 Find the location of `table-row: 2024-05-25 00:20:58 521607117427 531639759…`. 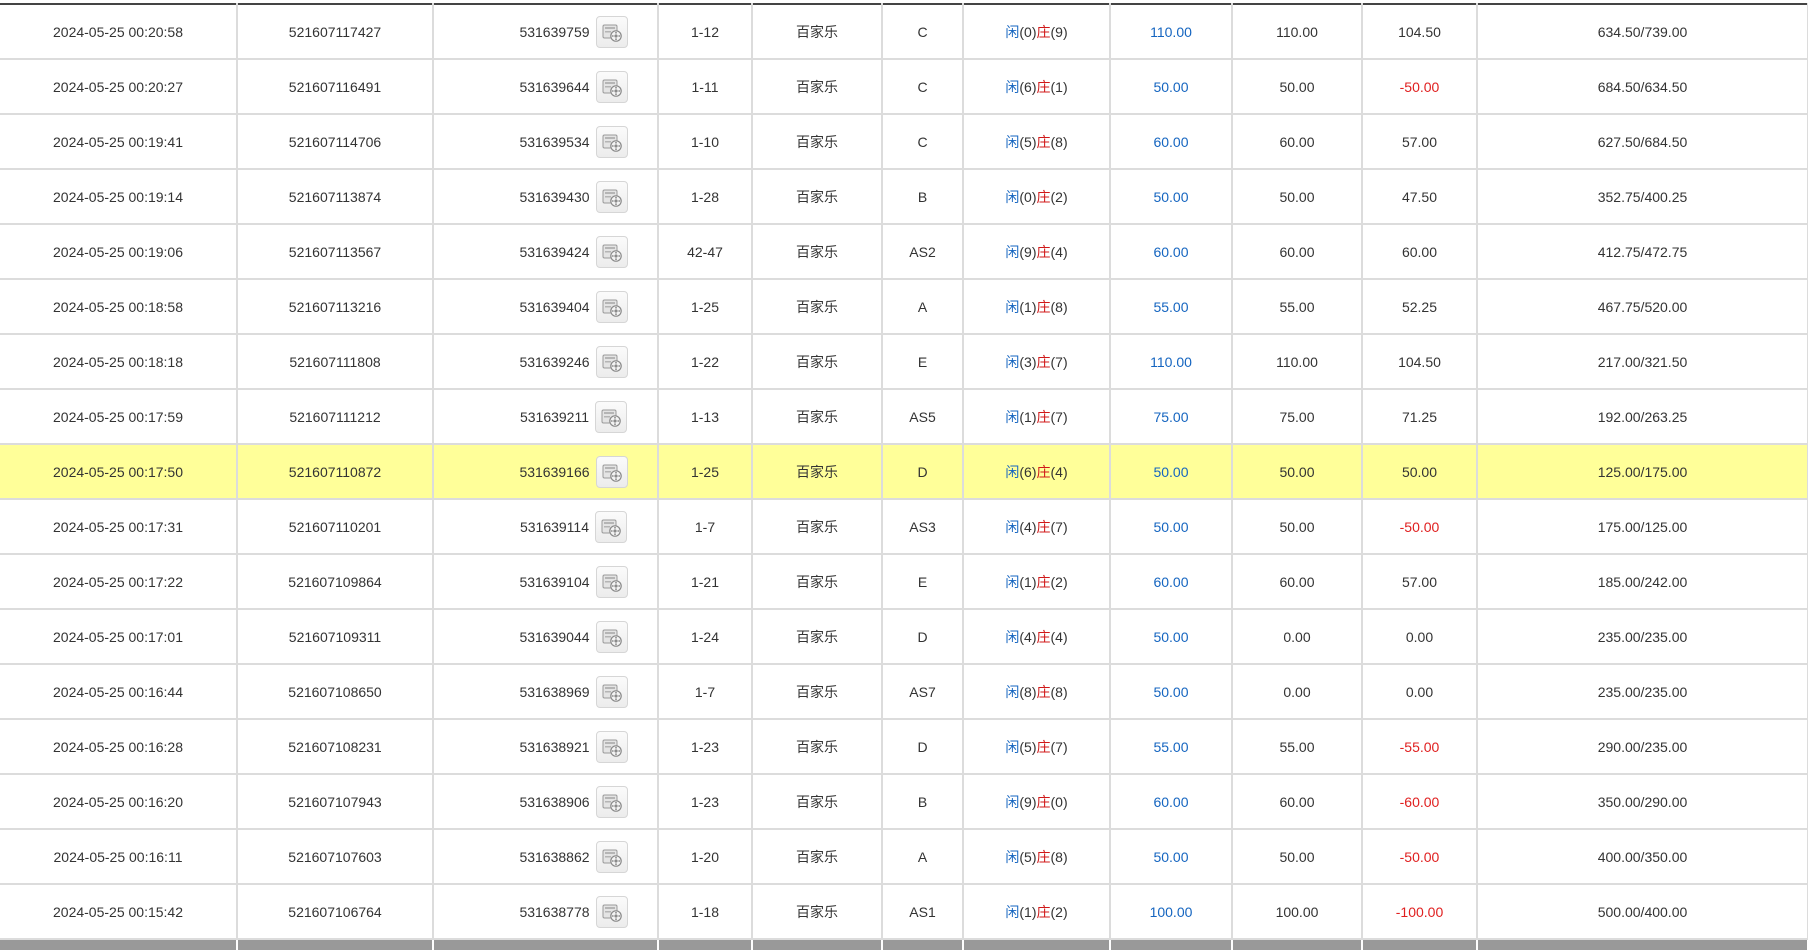

table-row: 2024-05-25 00:20:58 521607117427 531639759… is located at coordinates (904, 32).